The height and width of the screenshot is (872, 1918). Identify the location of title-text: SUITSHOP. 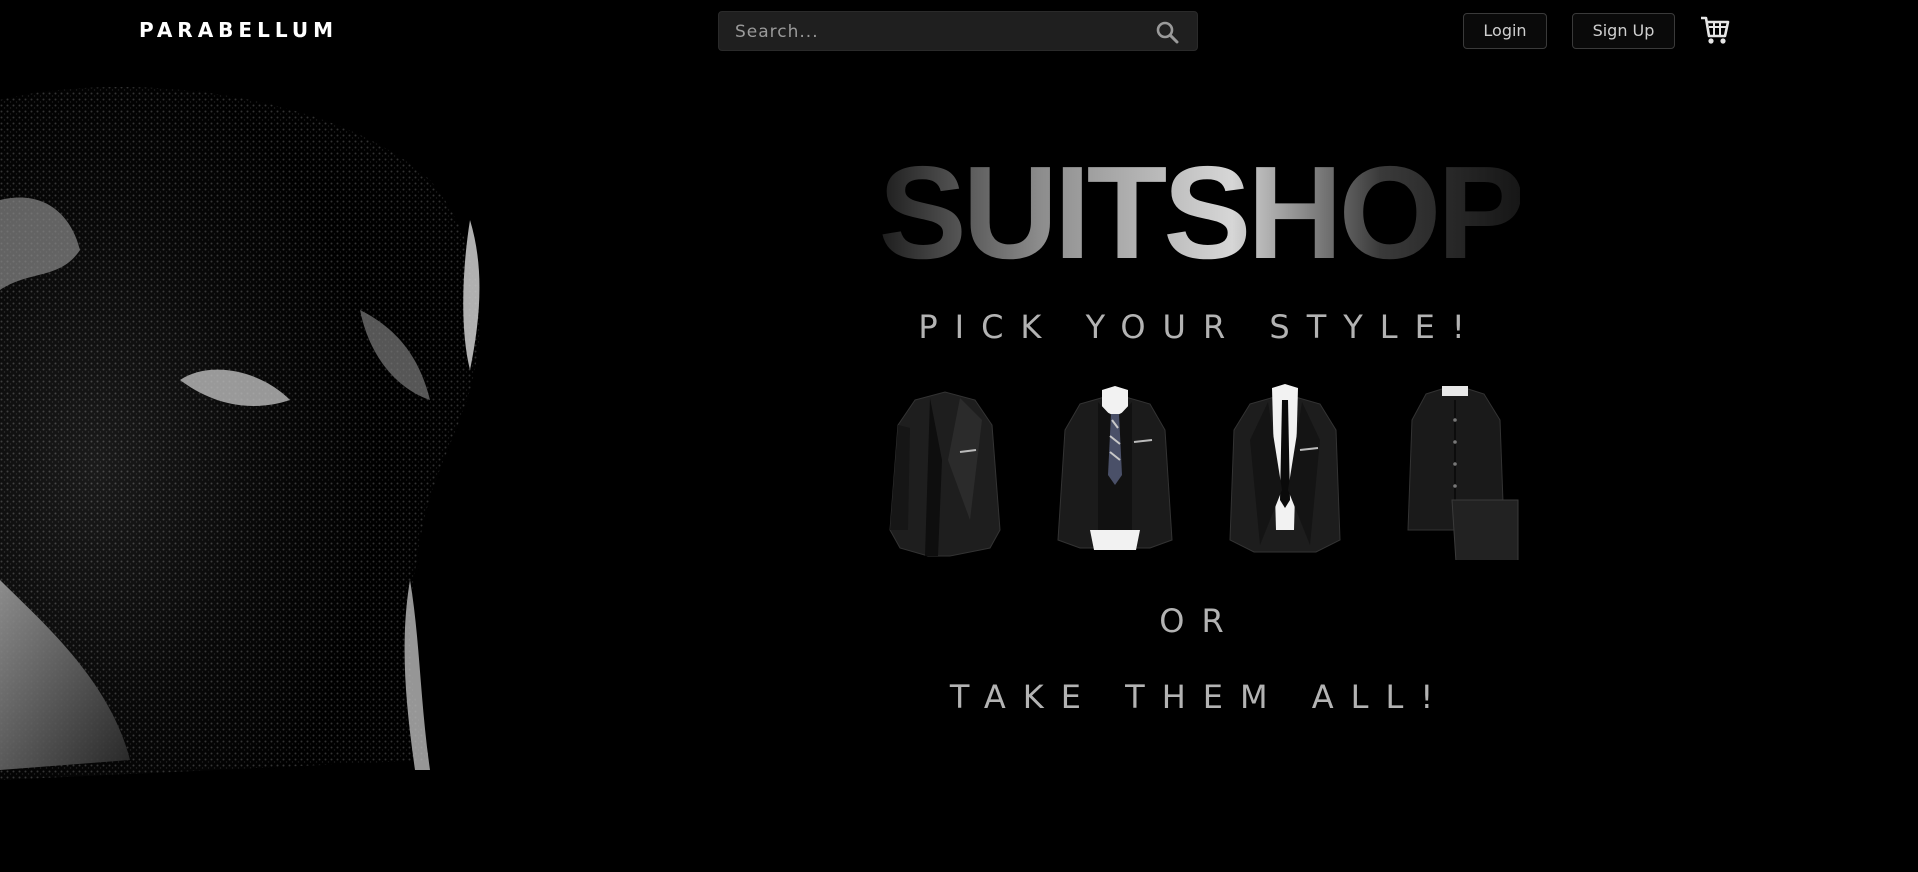
(1200, 210).